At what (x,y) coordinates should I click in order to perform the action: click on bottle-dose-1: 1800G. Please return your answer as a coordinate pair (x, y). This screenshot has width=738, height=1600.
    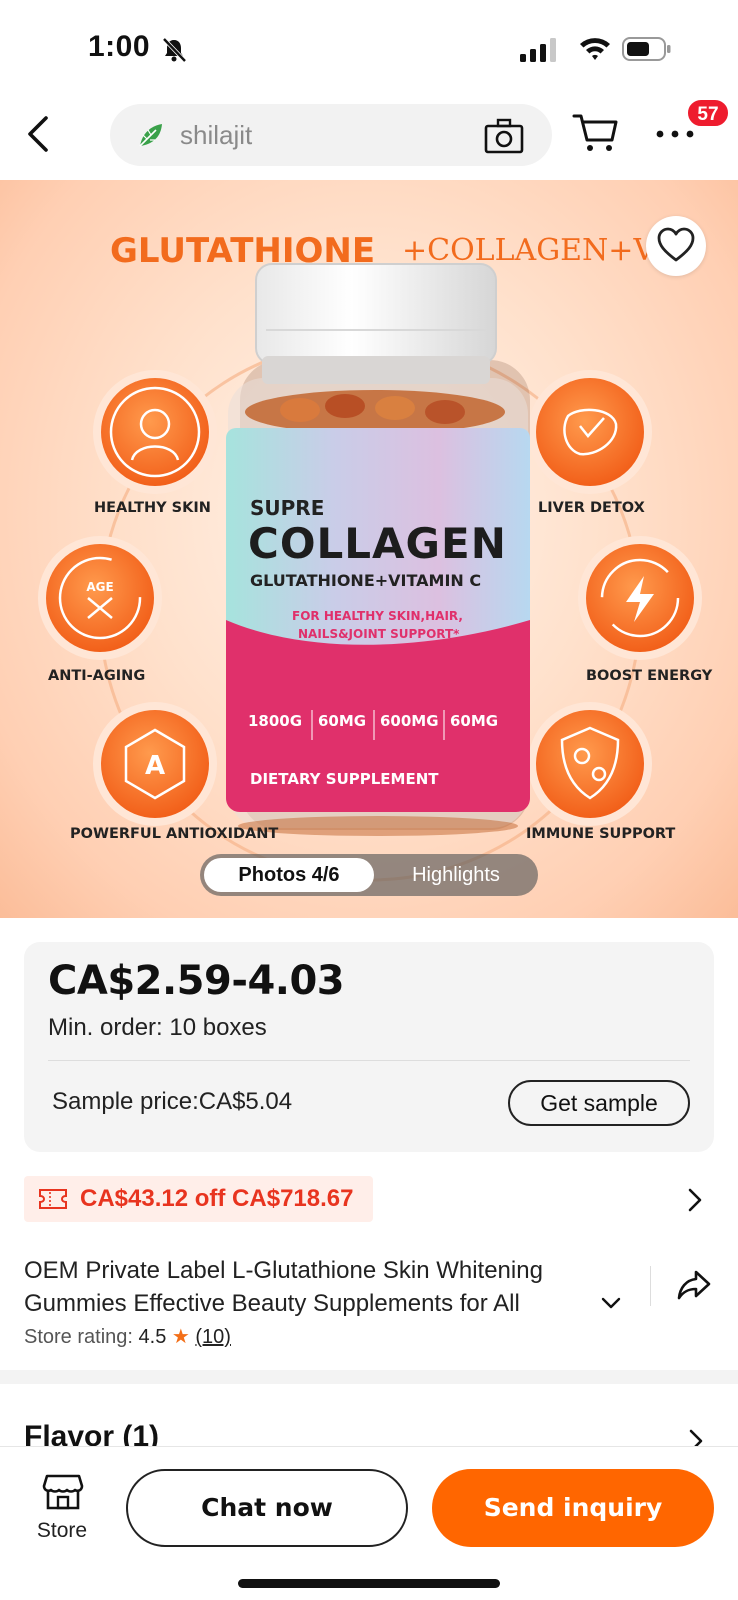
    Looking at the image, I should click on (275, 721).